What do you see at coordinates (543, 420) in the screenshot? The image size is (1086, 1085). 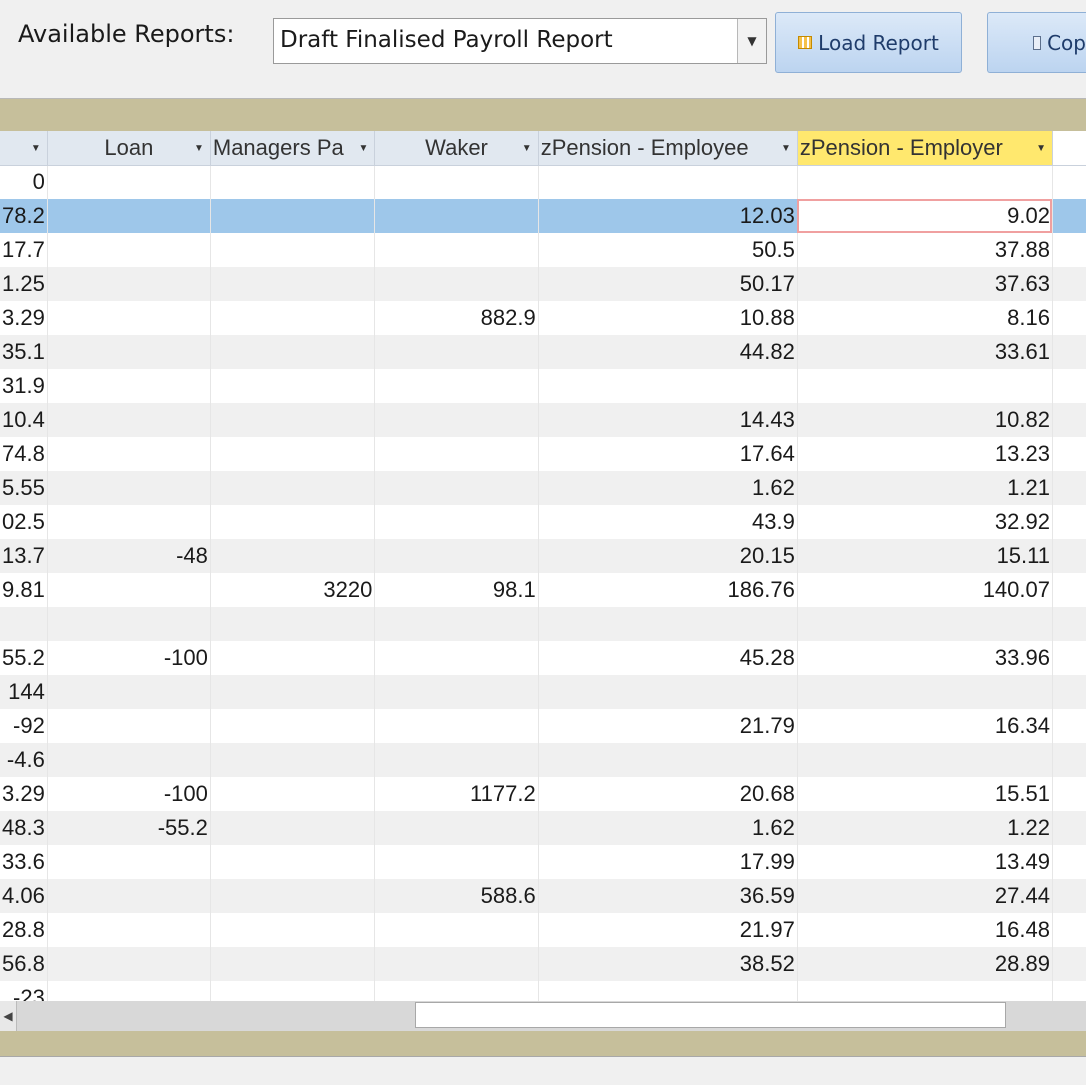 I see `table-row: 10.4 14.43 10.82` at bounding box center [543, 420].